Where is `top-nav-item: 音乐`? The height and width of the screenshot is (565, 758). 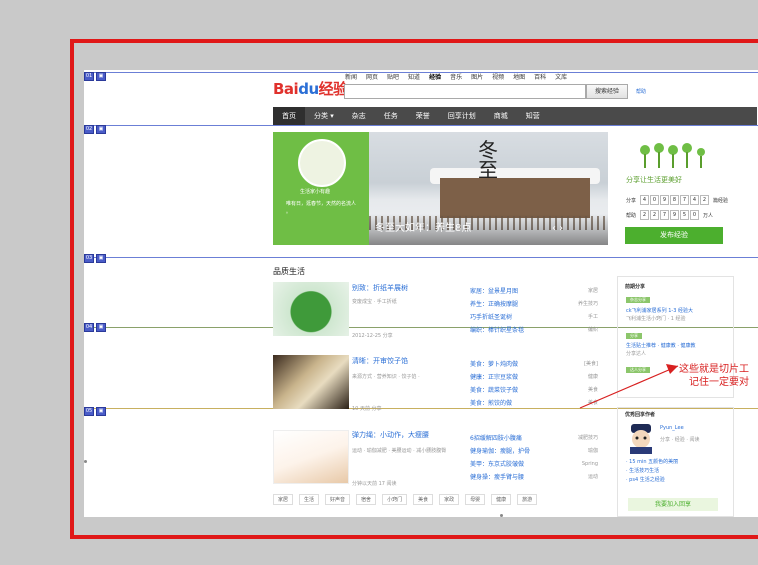 top-nav-item: 音乐 is located at coordinates (456, 76).